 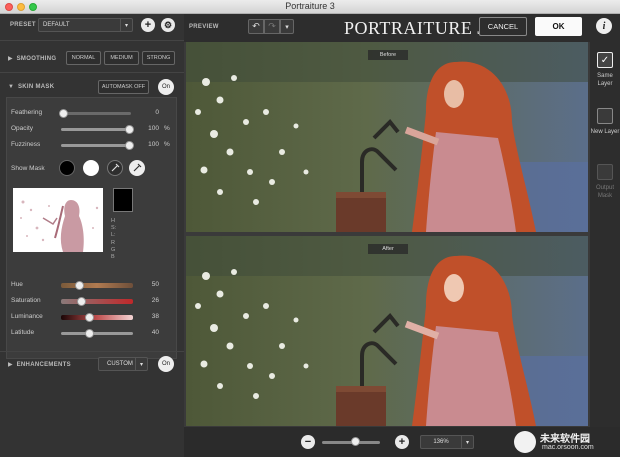 What do you see at coordinates (604, 26) in the screenshot?
I see `info-icon: i` at bounding box center [604, 26].